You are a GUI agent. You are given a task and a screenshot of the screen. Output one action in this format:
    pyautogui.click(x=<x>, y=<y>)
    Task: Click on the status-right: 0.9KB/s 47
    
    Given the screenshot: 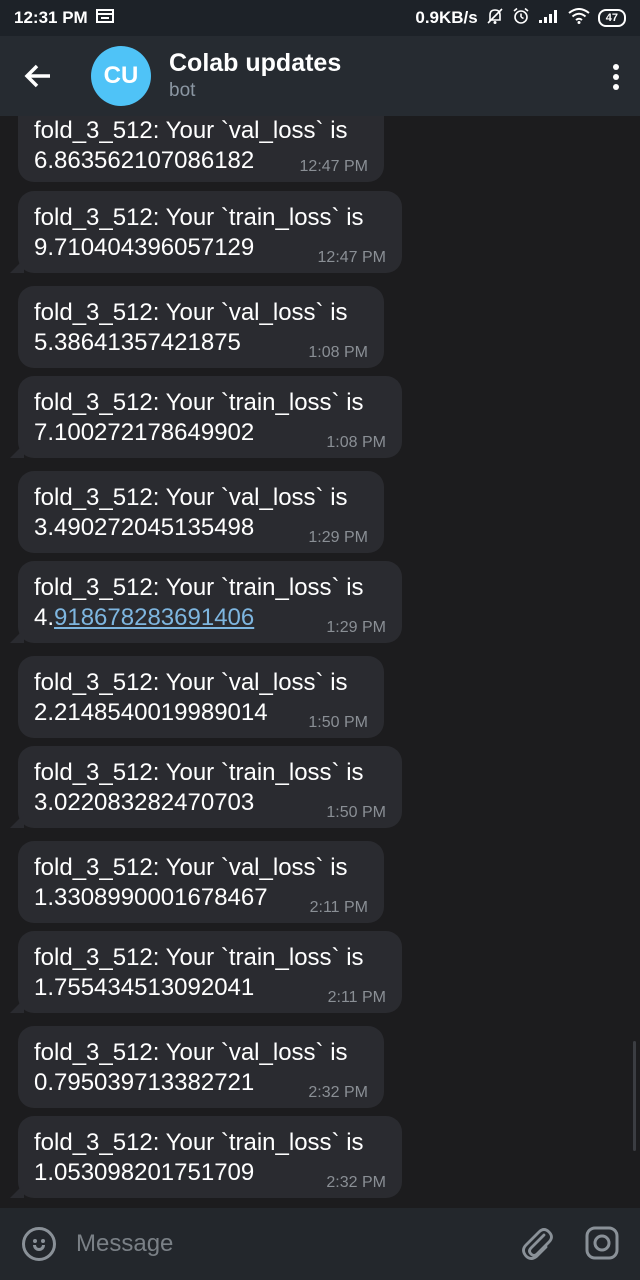 What is the action you would take?
    pyautogui.click(x=520, y=18)
    